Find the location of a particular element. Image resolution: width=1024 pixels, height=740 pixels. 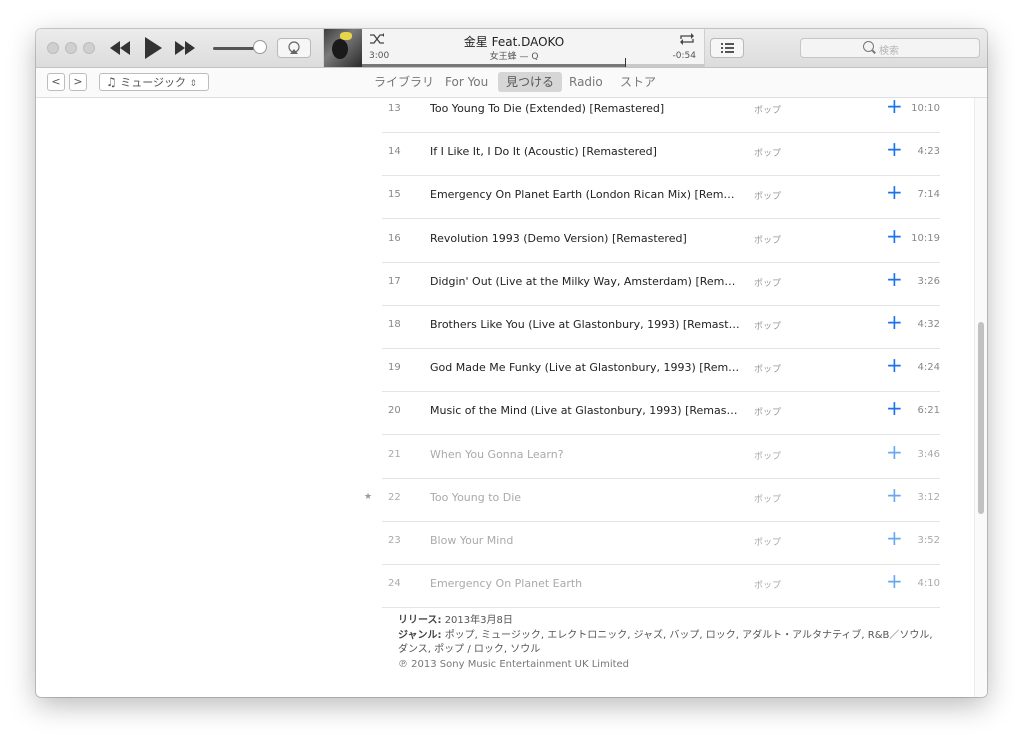

tab-for-you: For You is located at coordinates (466, 82).